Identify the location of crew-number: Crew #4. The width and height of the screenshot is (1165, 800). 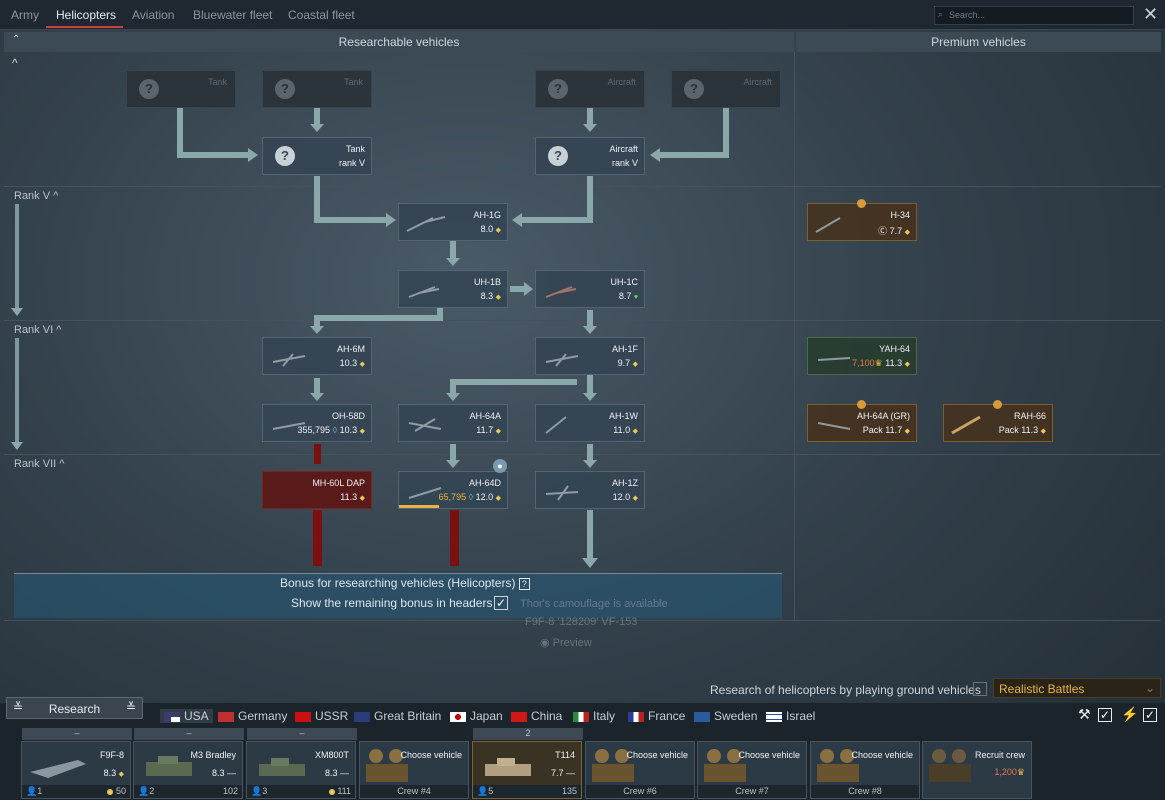
(414, 791).